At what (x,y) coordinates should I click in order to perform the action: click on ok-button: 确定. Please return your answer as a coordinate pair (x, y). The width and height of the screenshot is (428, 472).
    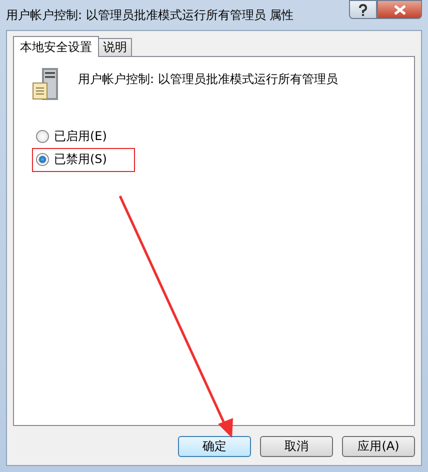
    Looking at the image, I should click on (214, 446).